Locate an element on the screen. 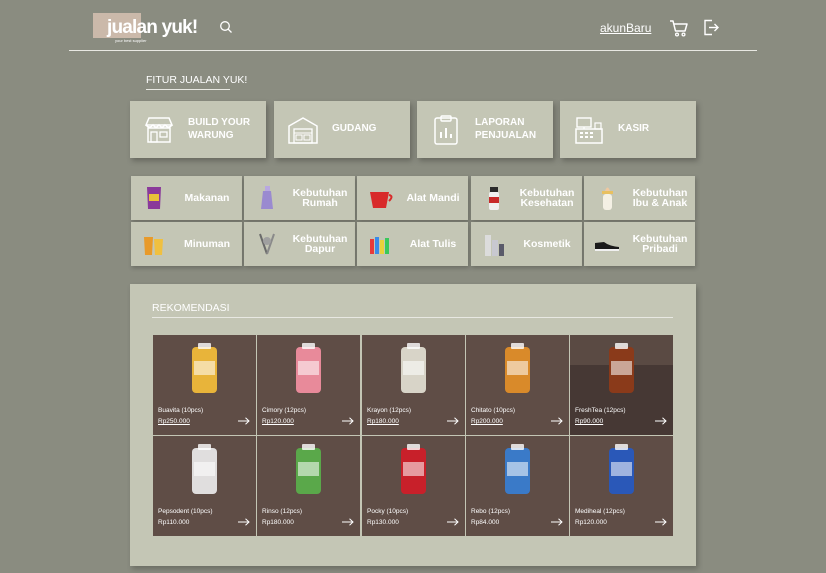  category-label: Kosmetik is located at coordinates (547, 243).